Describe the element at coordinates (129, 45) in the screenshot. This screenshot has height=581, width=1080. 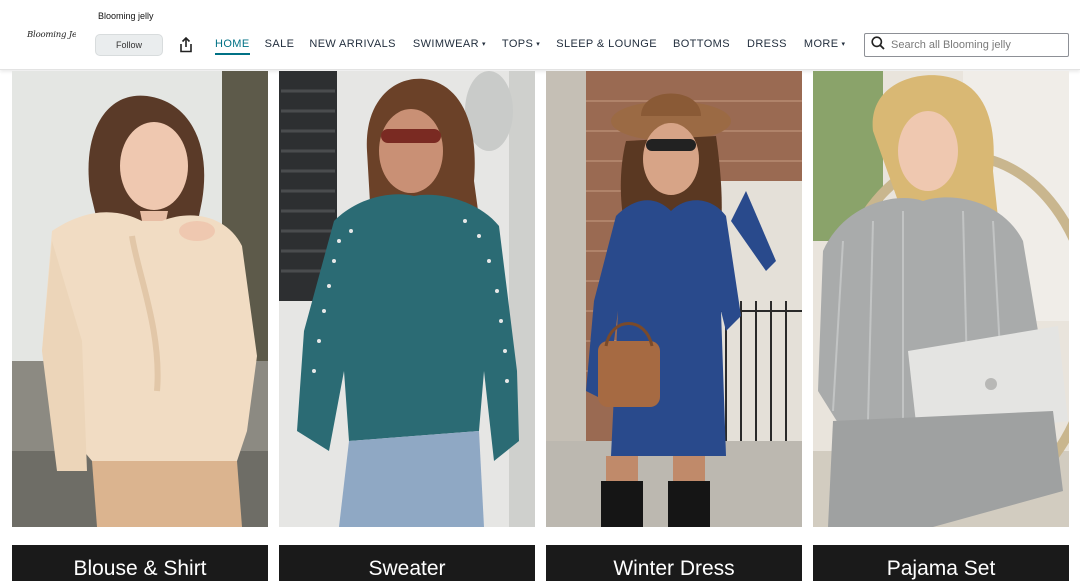
I see `follow-button: Follow` at that location.